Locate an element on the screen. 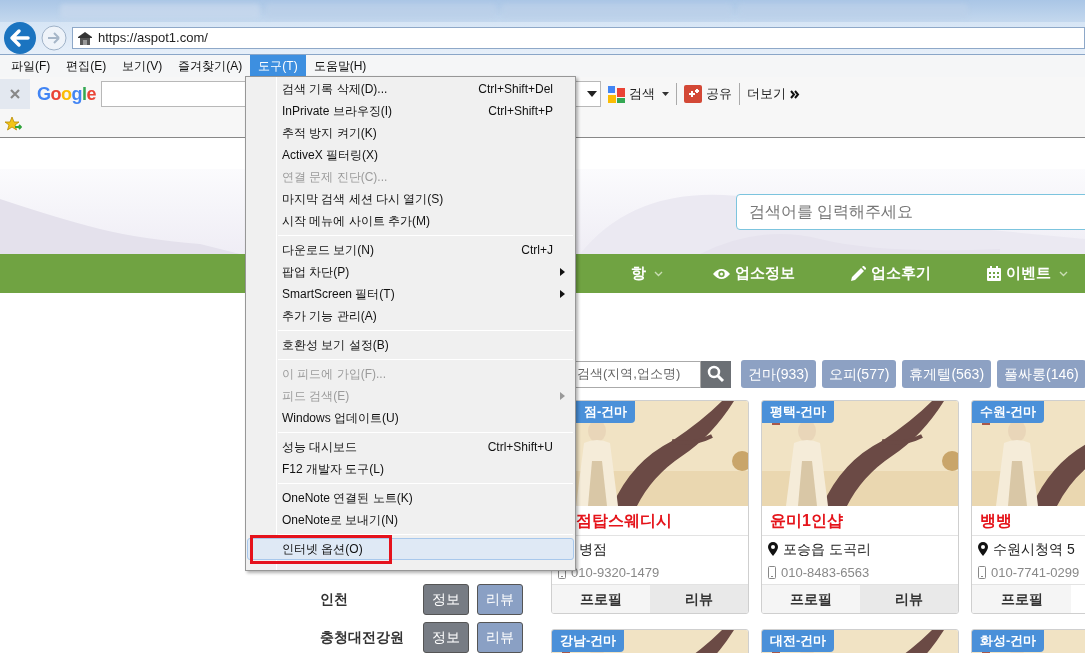  shop-card: 평택-건마 윤미1인샵 포승읍 도곡리 010-8483-6563 프로필 리뷰 is located at coordinates (860, 507).